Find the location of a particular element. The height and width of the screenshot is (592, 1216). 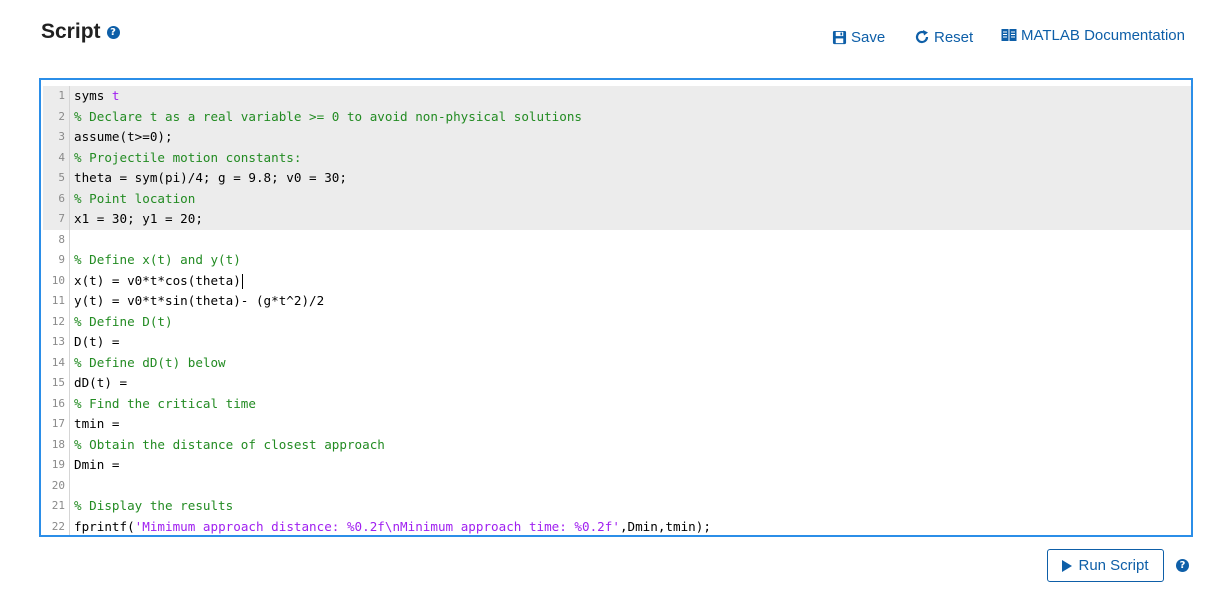

code-comment: % Define dD(t) below is located at coordinates (148, 363).